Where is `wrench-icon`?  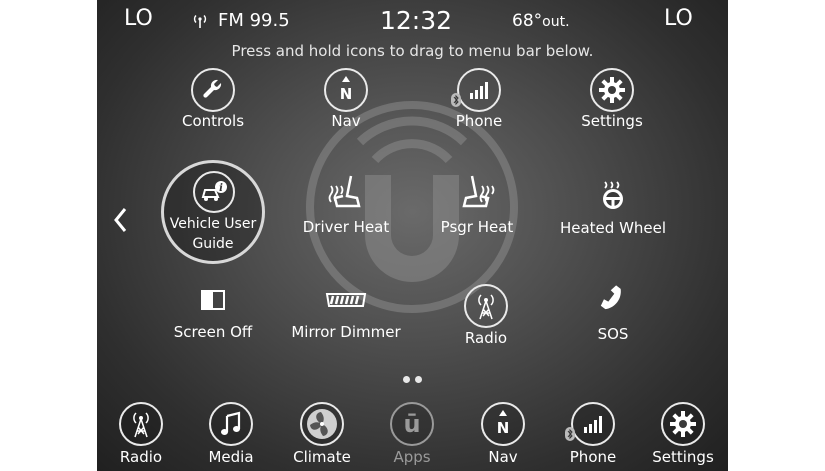
wrench-icon is located at coordinates (212, 88).